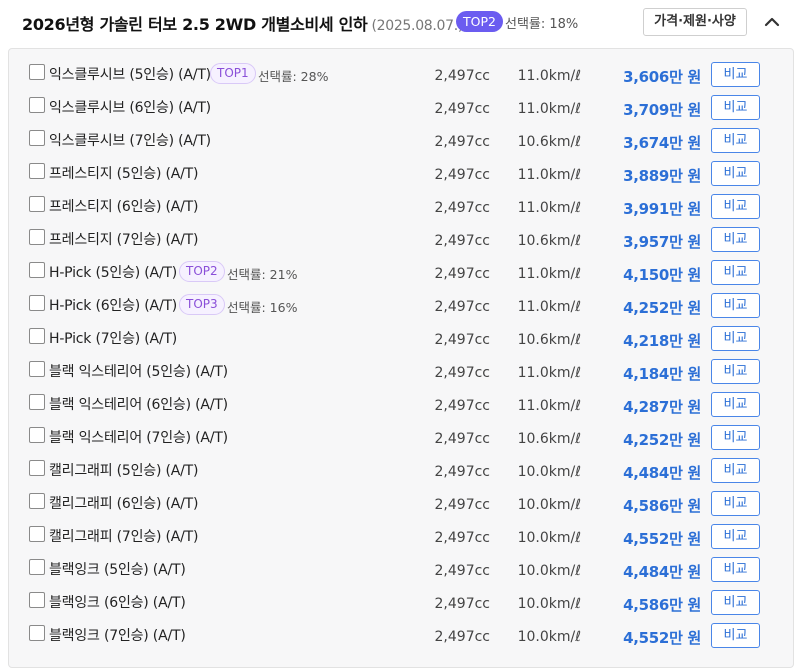 Image resolution: width=800 pixels, height=668 pixels. What do you see at coordinates (662, 506) in the screenshot?
I see `trim-price: 4,586만 원` at bounding box center [662, 506].